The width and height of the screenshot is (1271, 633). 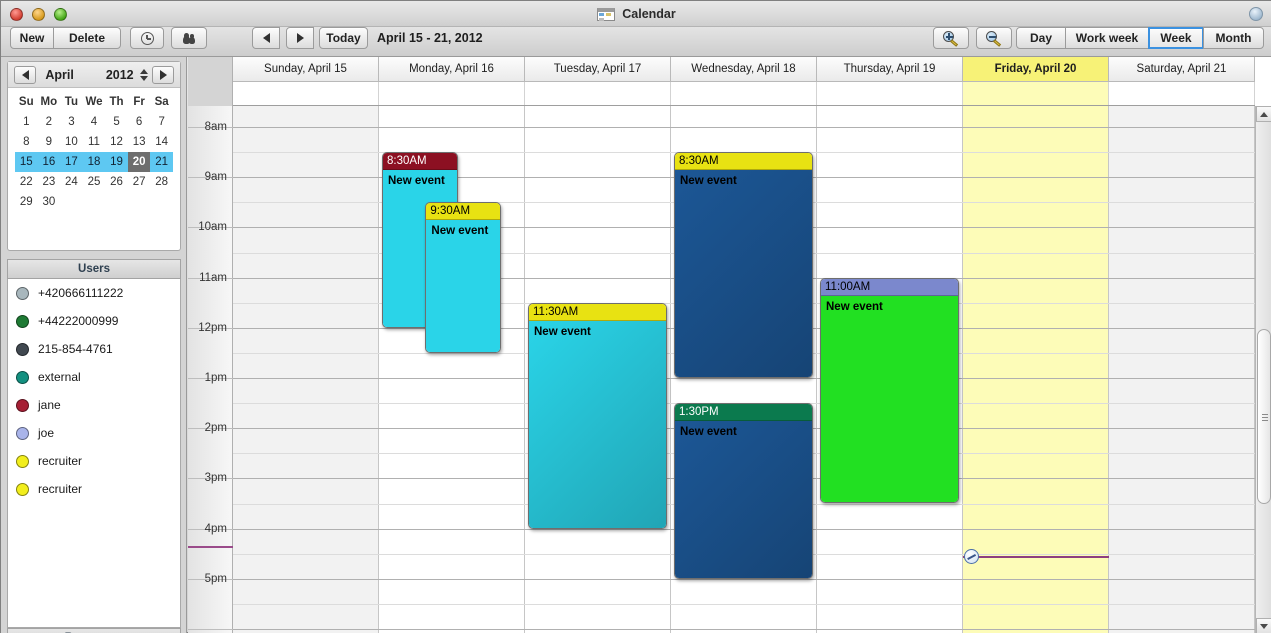 What do you see at coordinates (1036, 69) in the screenshot?
I see `day-header-5: Friday, April 20` at bounding box center [1036, 69].